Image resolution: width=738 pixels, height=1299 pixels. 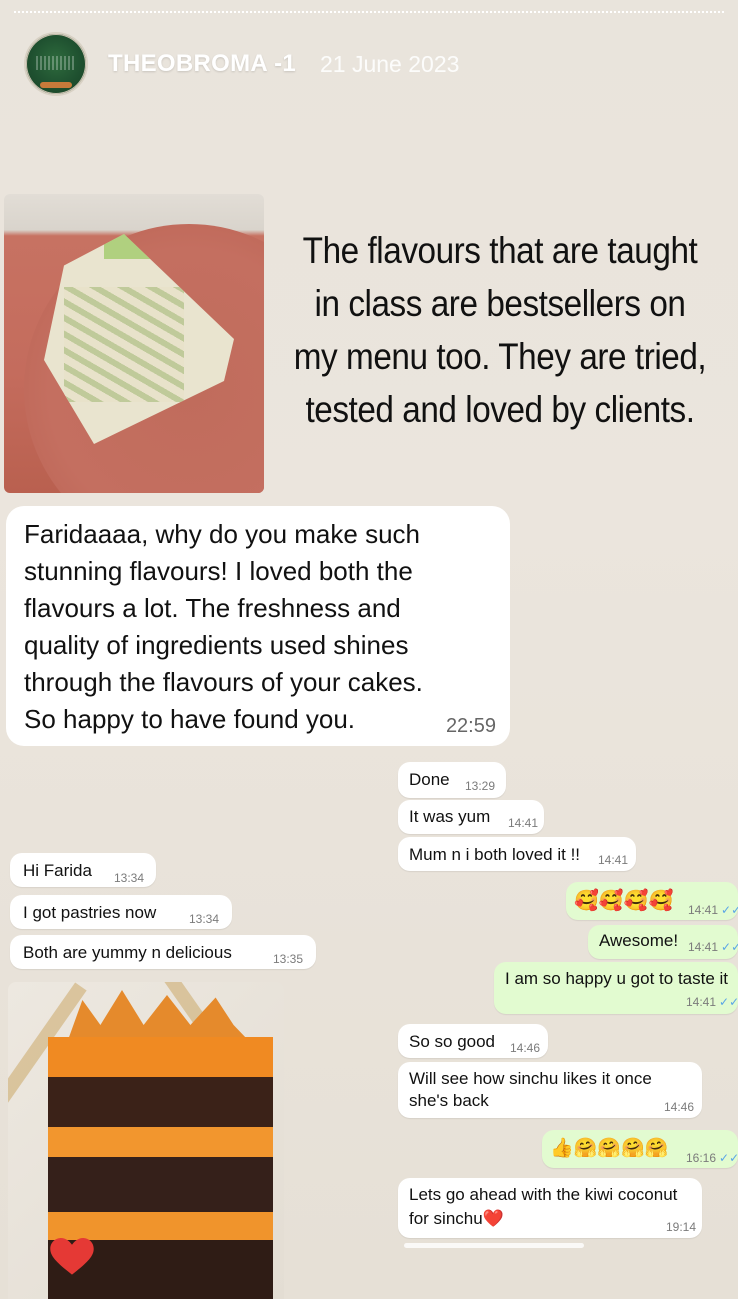 What do you see at coordinates (452, 780) in the screenshot?
I see `chat-message: Done 13:29` at bounding box center [452, 780].